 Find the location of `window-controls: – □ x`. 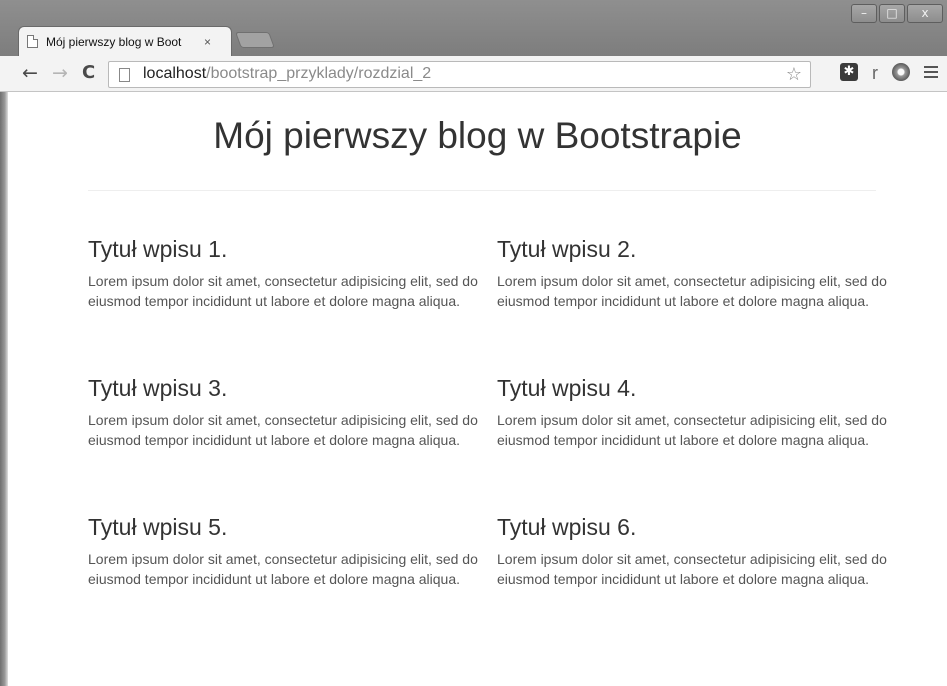

window-controls: – □ x is located at coordinates (897, 13).